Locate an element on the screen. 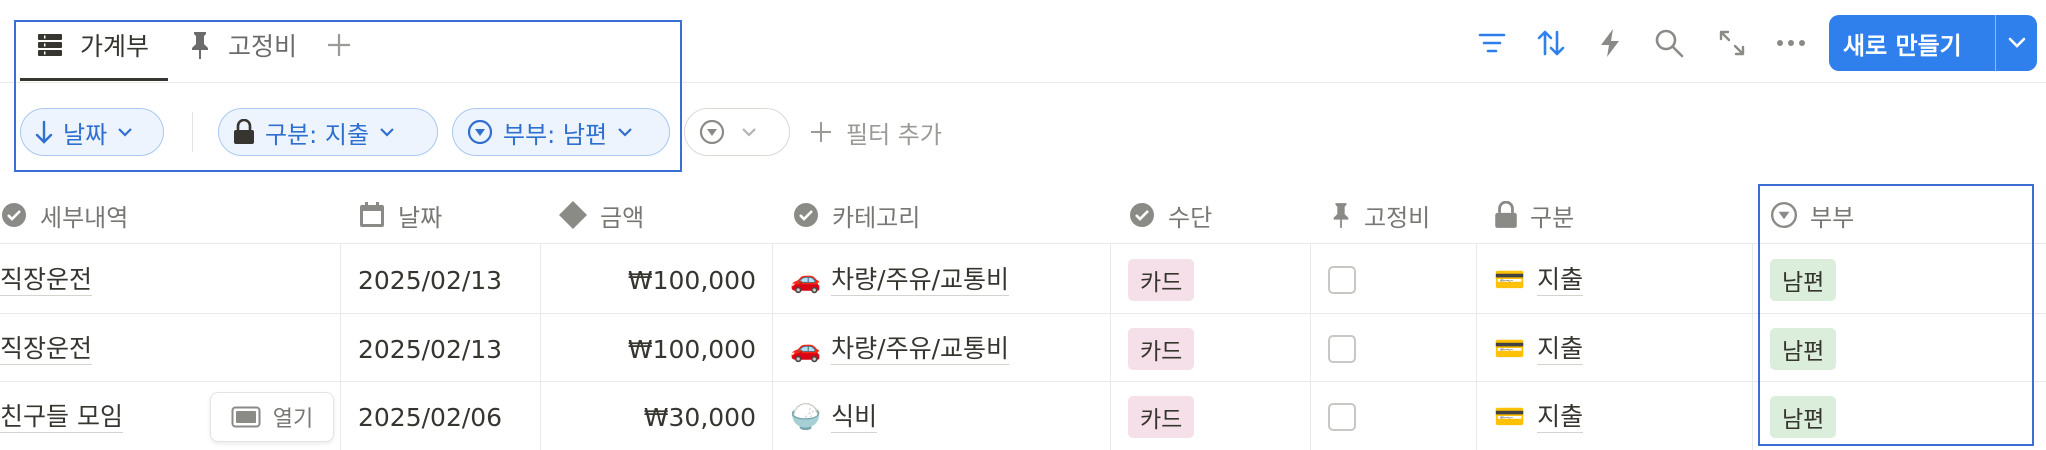  column-header-date: 날짜 is located at coordinates (400, 215).